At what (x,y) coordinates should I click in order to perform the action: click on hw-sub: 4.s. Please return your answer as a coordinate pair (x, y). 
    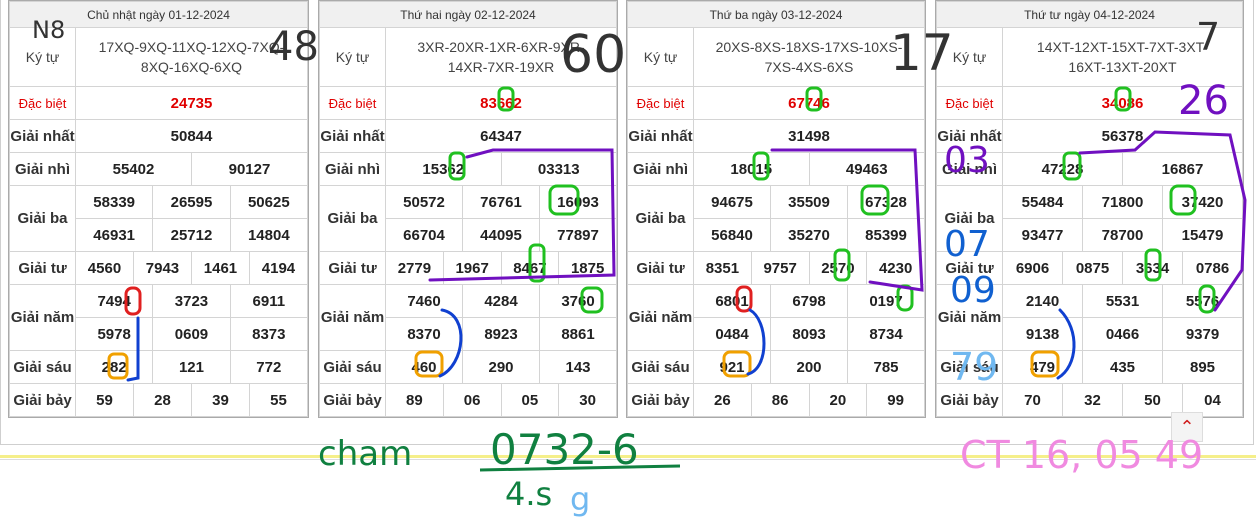
    Looking at the image, I should click on (528, 494).